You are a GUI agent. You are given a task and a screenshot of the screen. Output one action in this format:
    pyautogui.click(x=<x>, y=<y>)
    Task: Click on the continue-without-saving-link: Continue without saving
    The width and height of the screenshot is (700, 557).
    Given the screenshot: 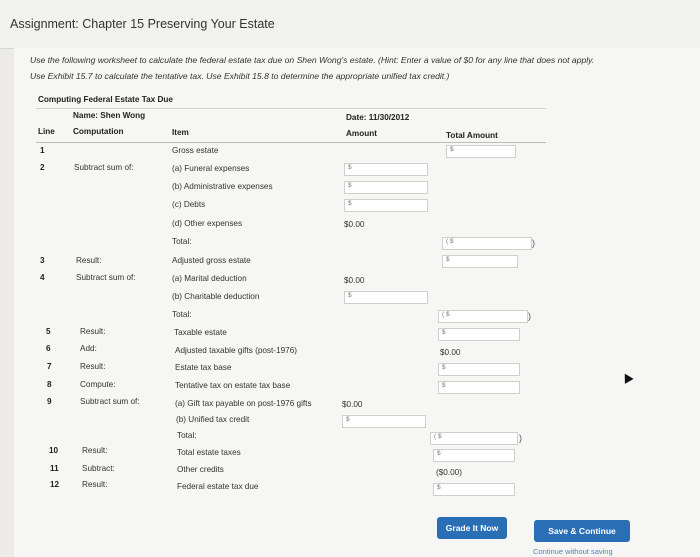 What is the action you would take?
    pyautogui.click(x=573, y=551)
    